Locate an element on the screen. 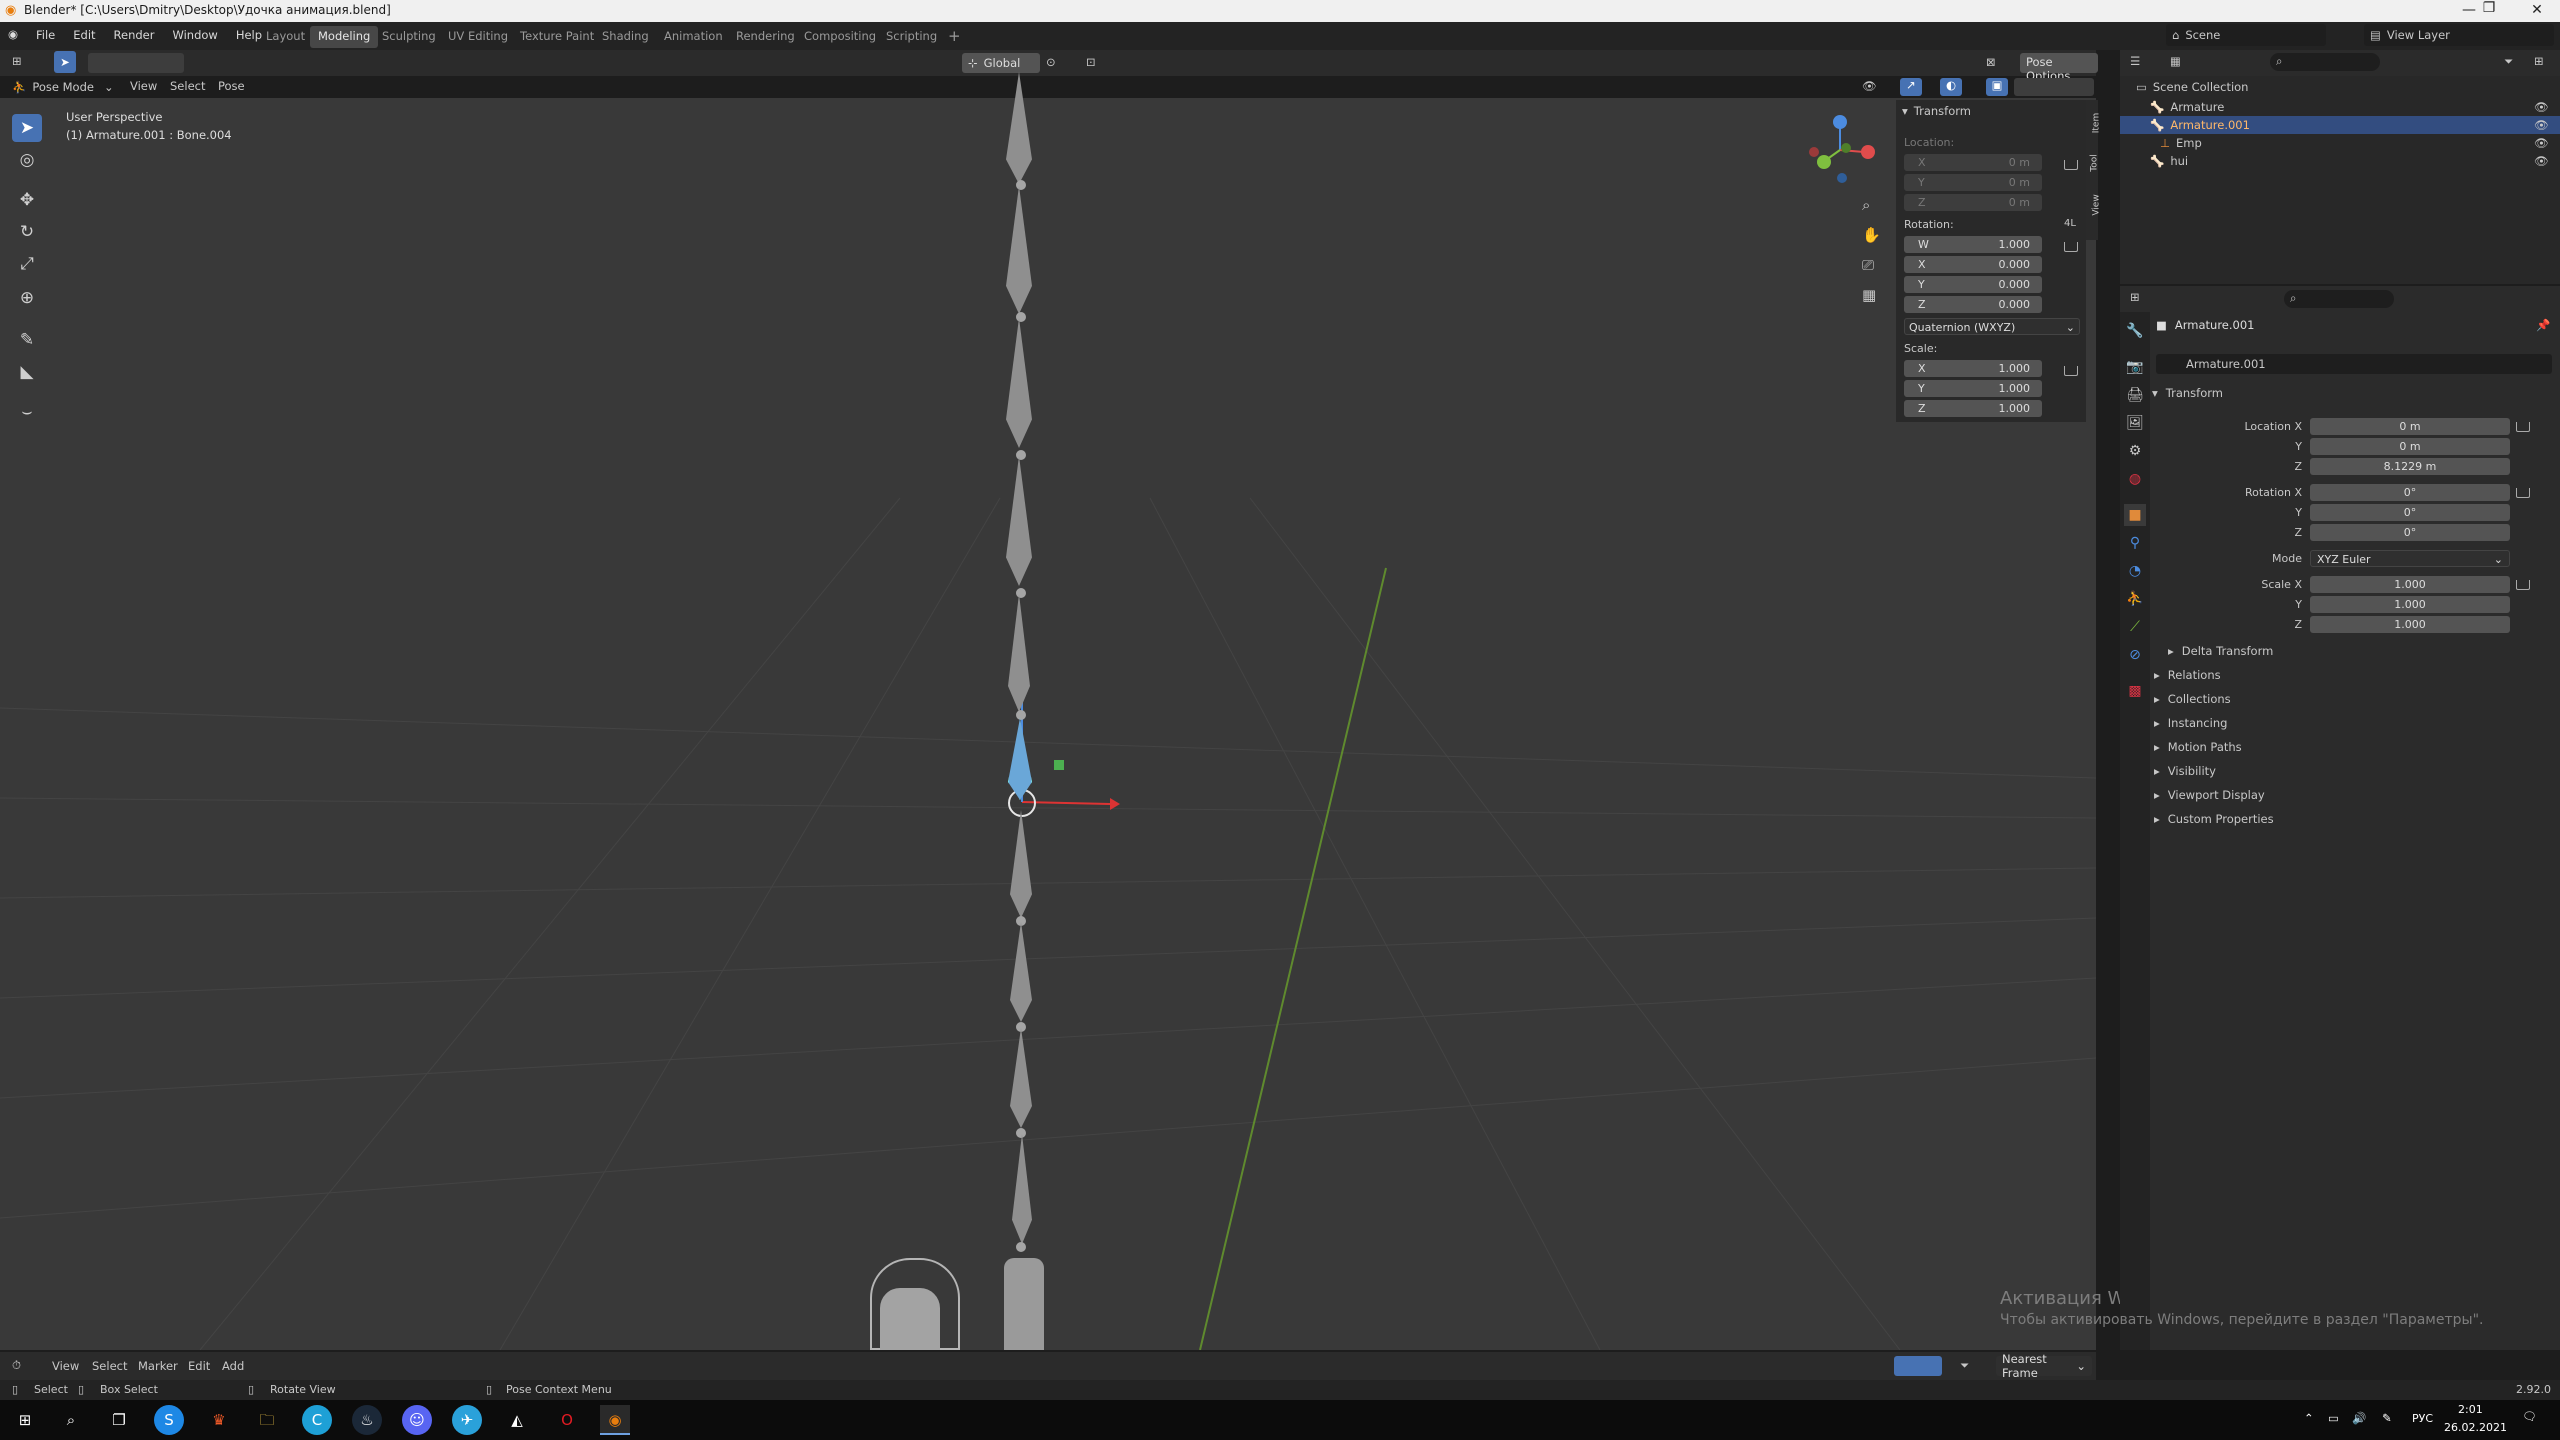 The height and width of the screenshot is (1440, 2560). pan-hand-icon: ✋ is located at coordinates (1871, 235).